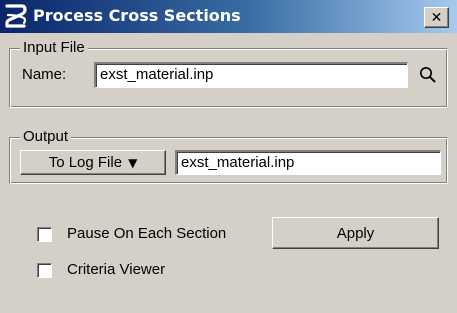  What do you see at coordinates (44, 74) in the screenshot?
I see `name-label: Name:` at bounding box center [44, 74].